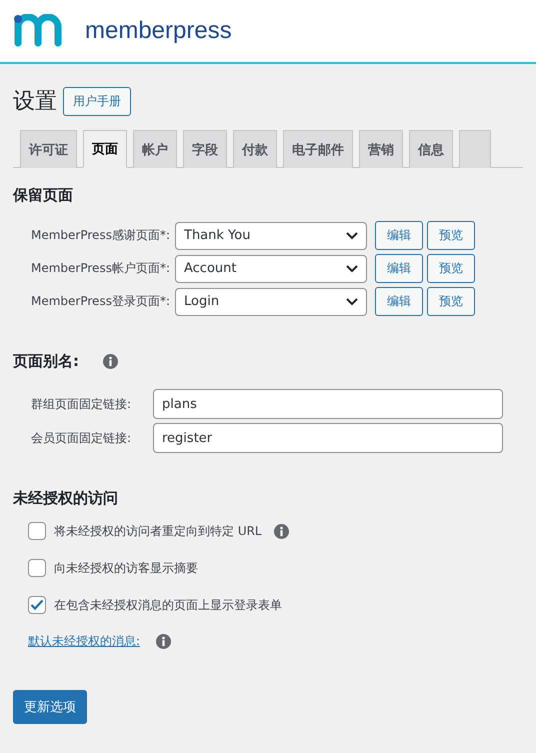  Describe the element at coordinates (48, 149) in the screenshot. I see `tab: 许可证` at that location.